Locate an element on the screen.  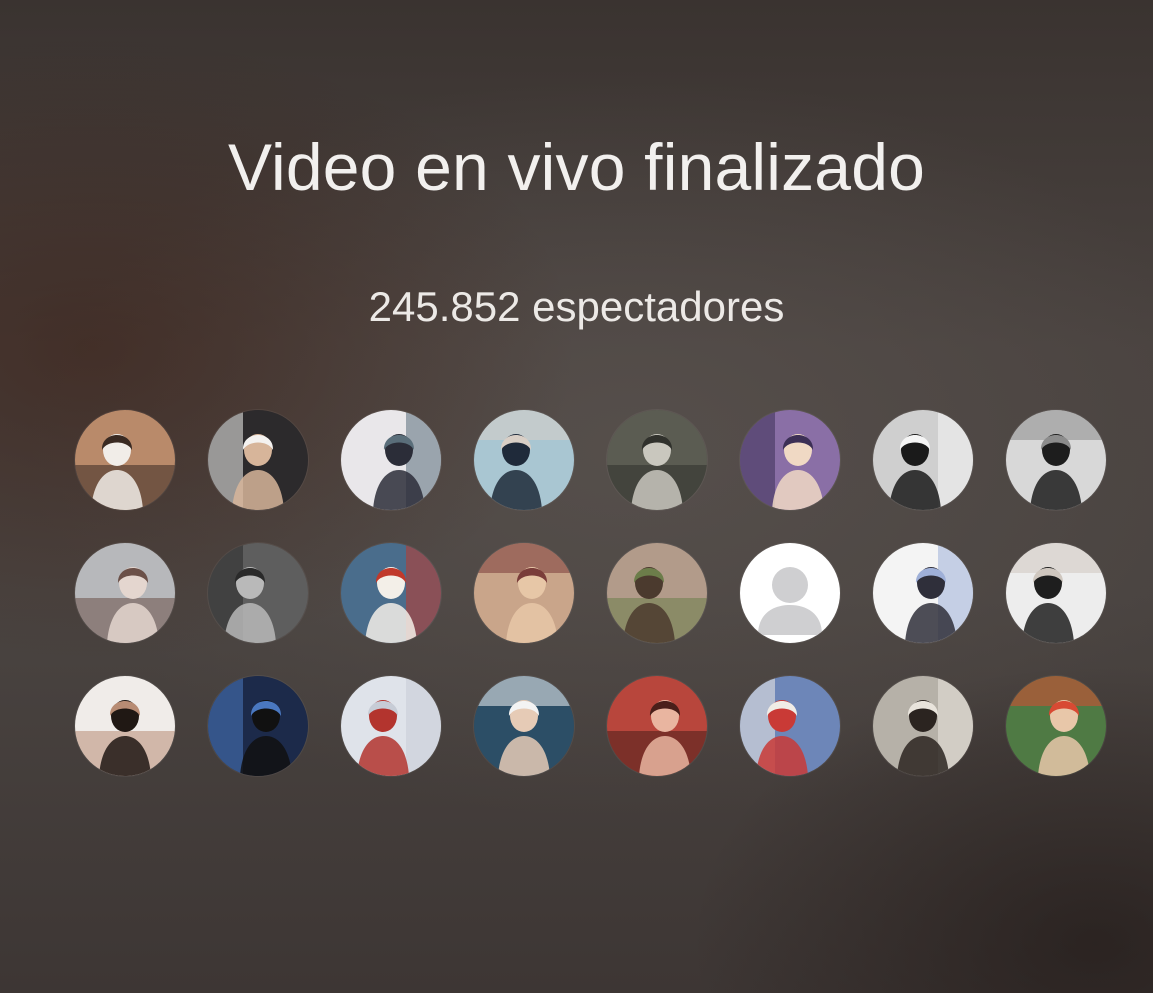
page-title: Video en vivo finalizado is located at coordinates (576, 167).